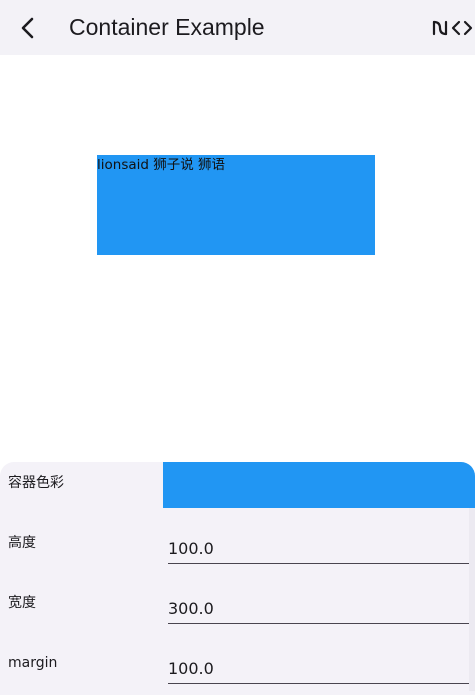 Image resolution: width=475 pixels, height=695 pixels. I want to click on back-button, so click(28, 28).